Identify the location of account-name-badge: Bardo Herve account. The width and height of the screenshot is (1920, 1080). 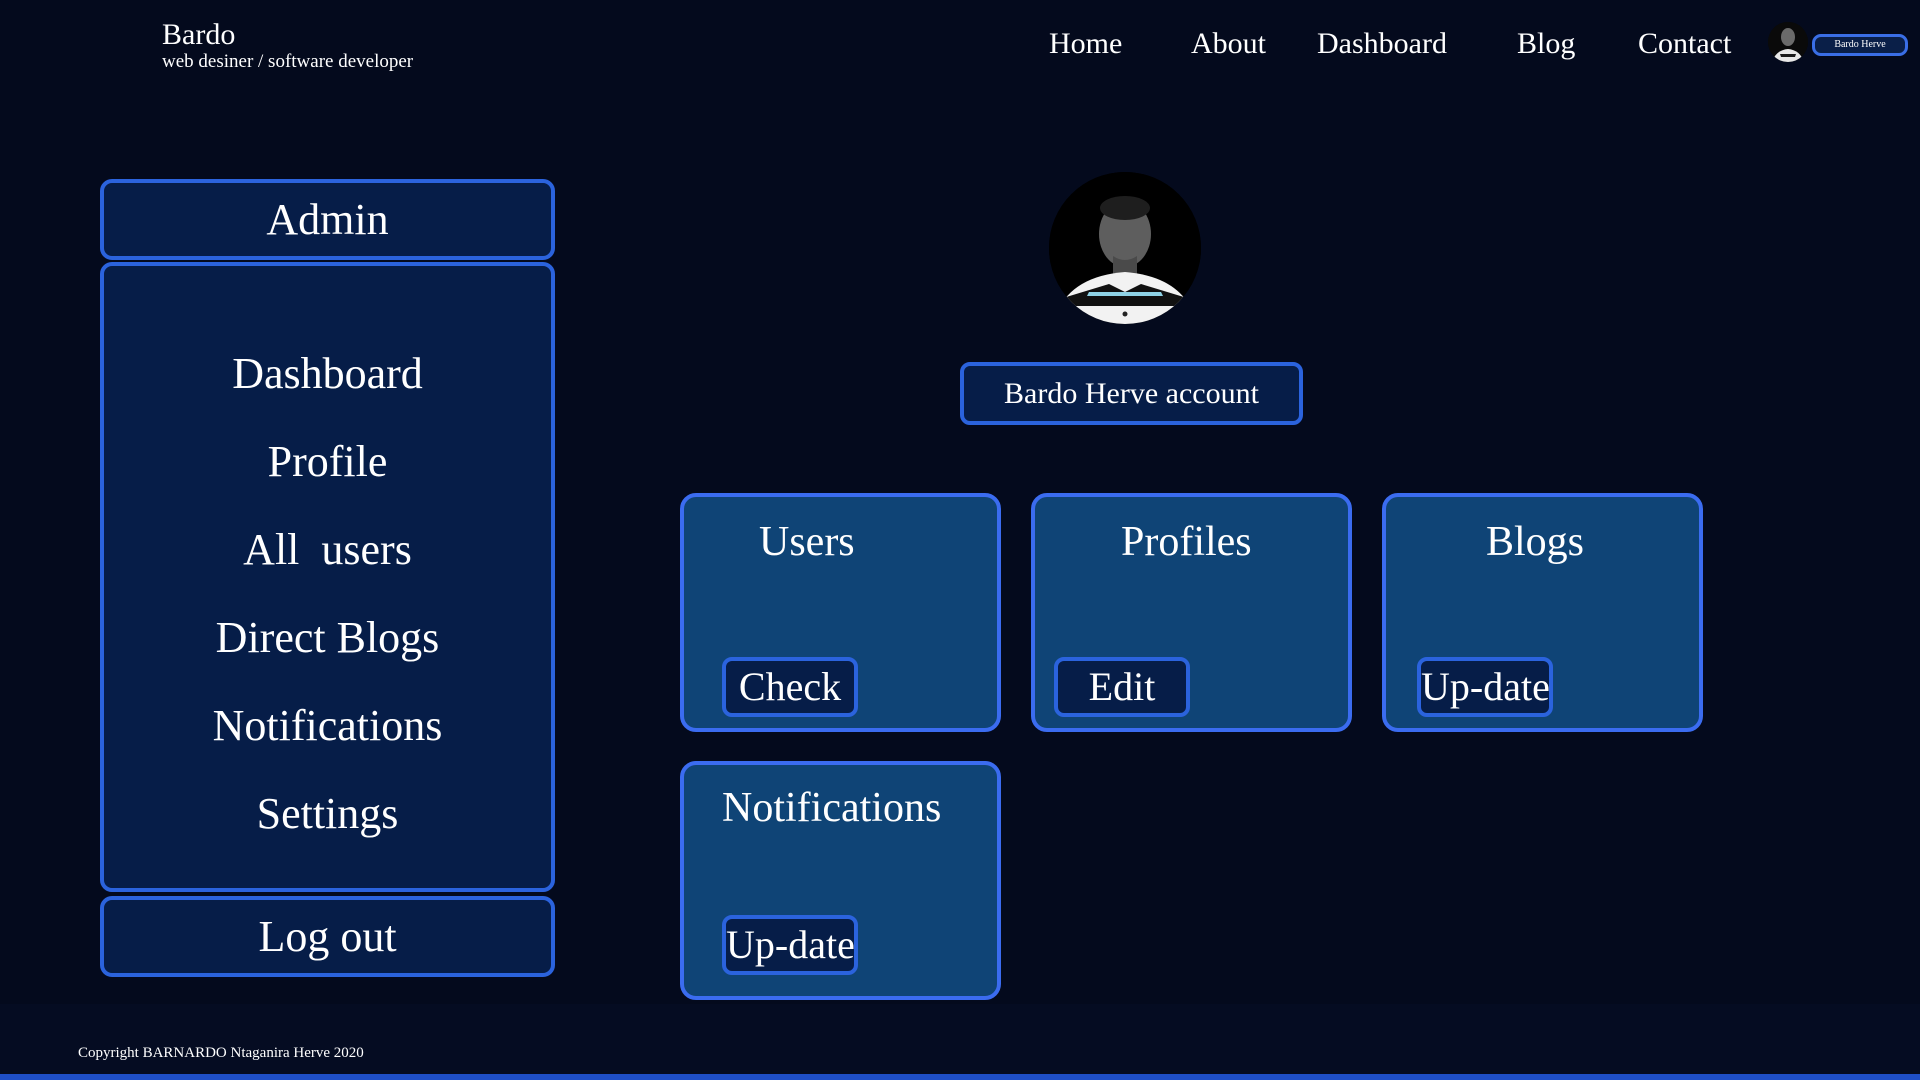
(1131, 393).